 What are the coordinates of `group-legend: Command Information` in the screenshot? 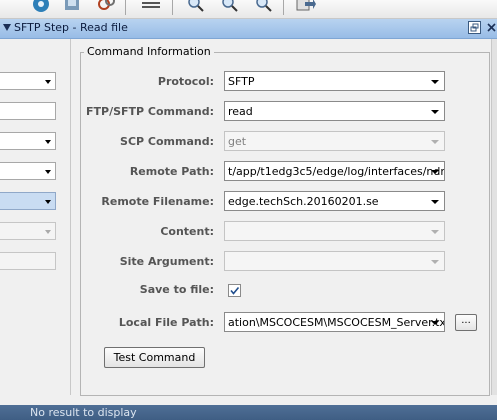 It's located at (149, 51).